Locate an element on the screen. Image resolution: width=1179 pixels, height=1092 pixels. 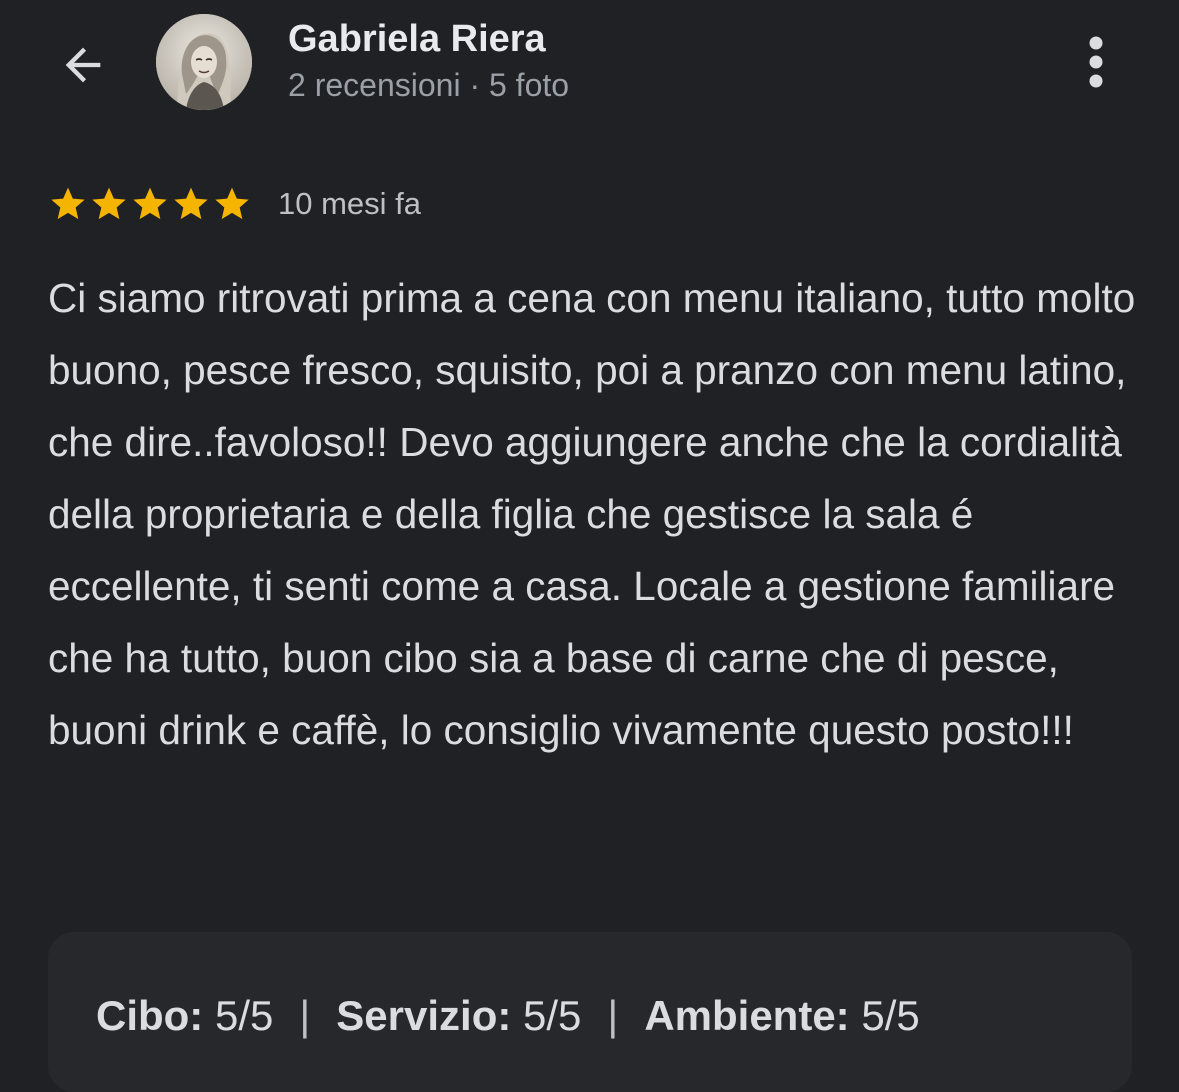
sub-rating-atmosphere: Ambiente: 5/5 is located at coordinates (781, 1016).